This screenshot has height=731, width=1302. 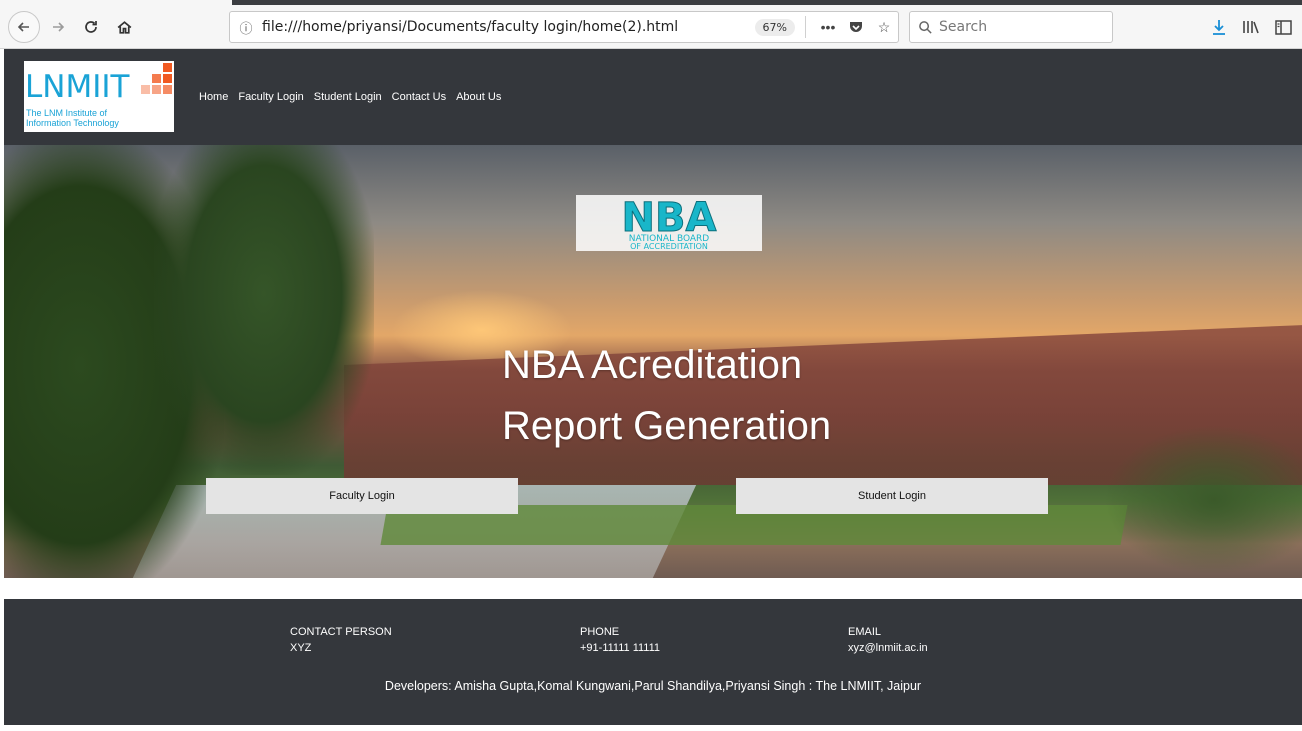 What do you see at coordinates (301, 648) in the screenshot?
I see `contact-value: XYZ` at bounding box center [301, 648].